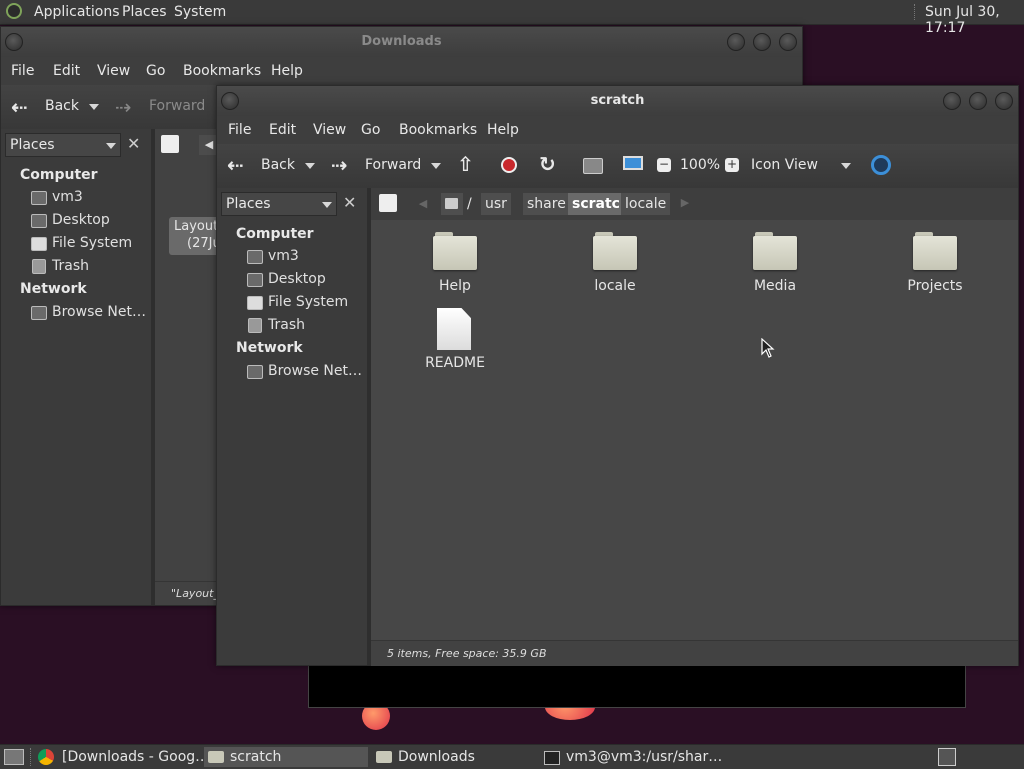 The width and height of the screenshot is (1024, 769). I want to click on file-name-media: Media, so click(775, 286).